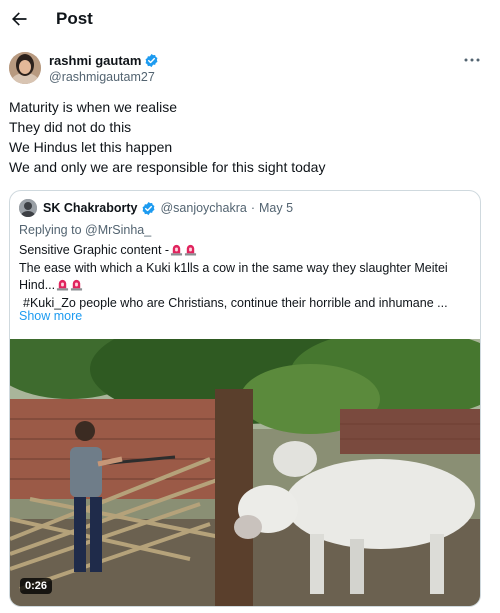 The height and width of the screenshot is (613, 500). Describe the element at coordinates (95, 60) in the screenshot. I see `author-name: rashmi gautam` at that location.